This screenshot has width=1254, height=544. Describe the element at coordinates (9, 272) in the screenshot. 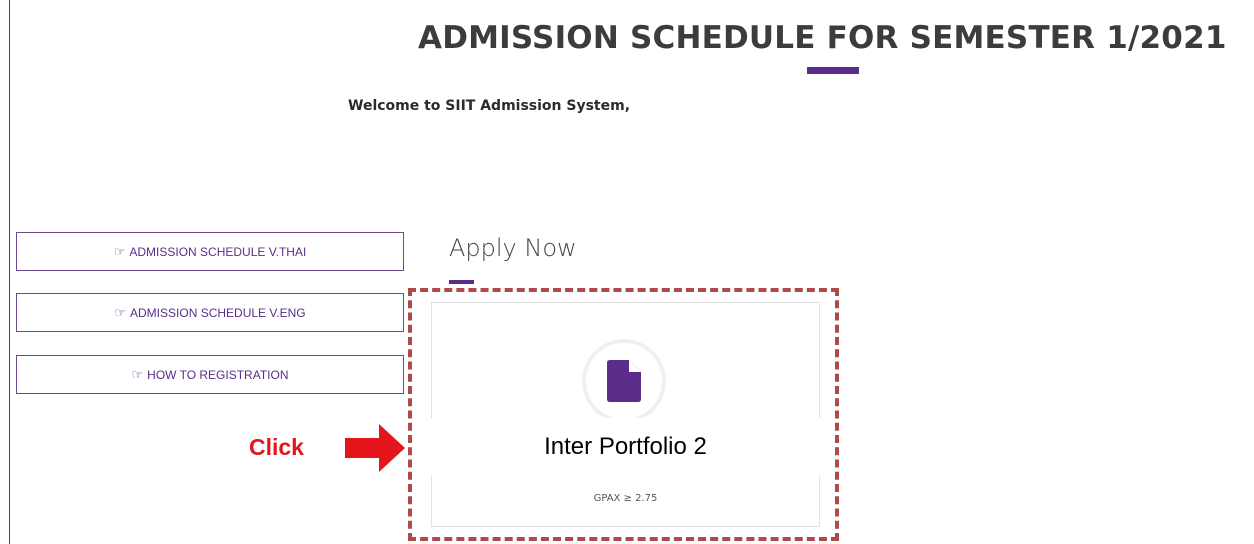

I see `page-left-border` at that location.